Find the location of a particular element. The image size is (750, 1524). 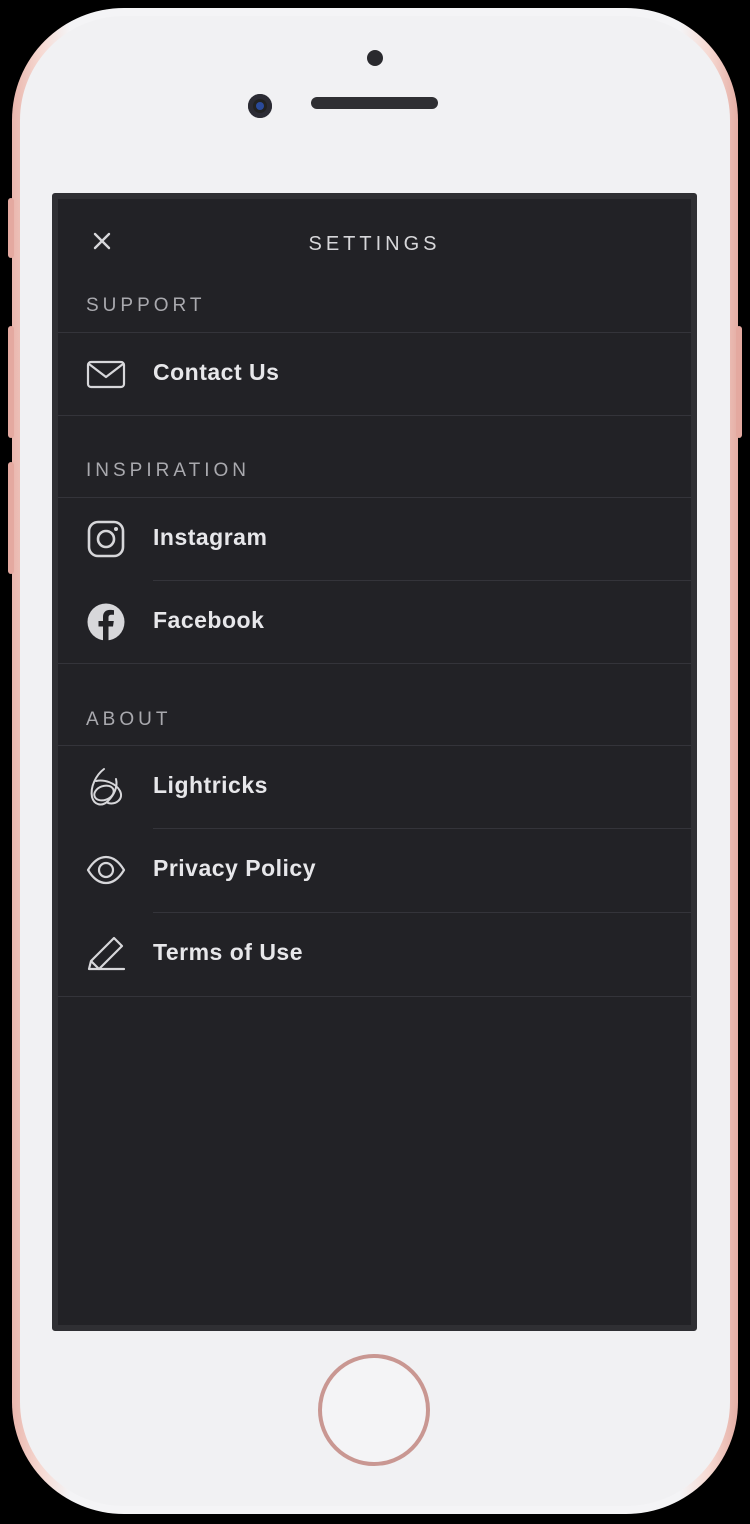

lightricks-logo-icon is located at coordinates (106, 787).